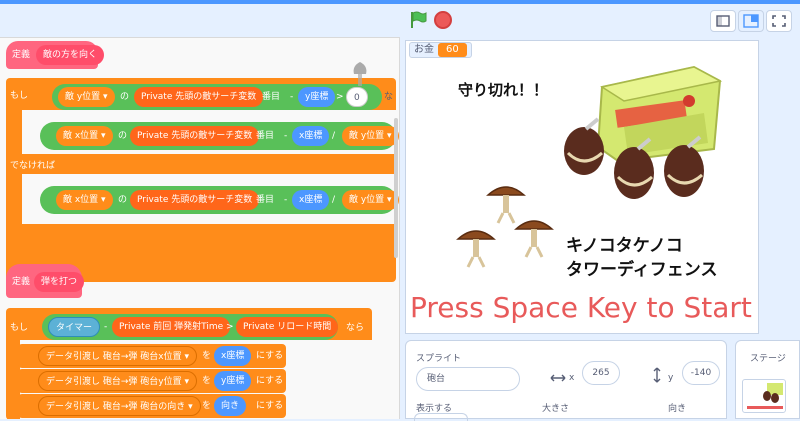 This screenshot has height=421, width=800. Describe the element at coordinates (558, 378) in the screenshot. I see `x-arrow-icon` at that location.